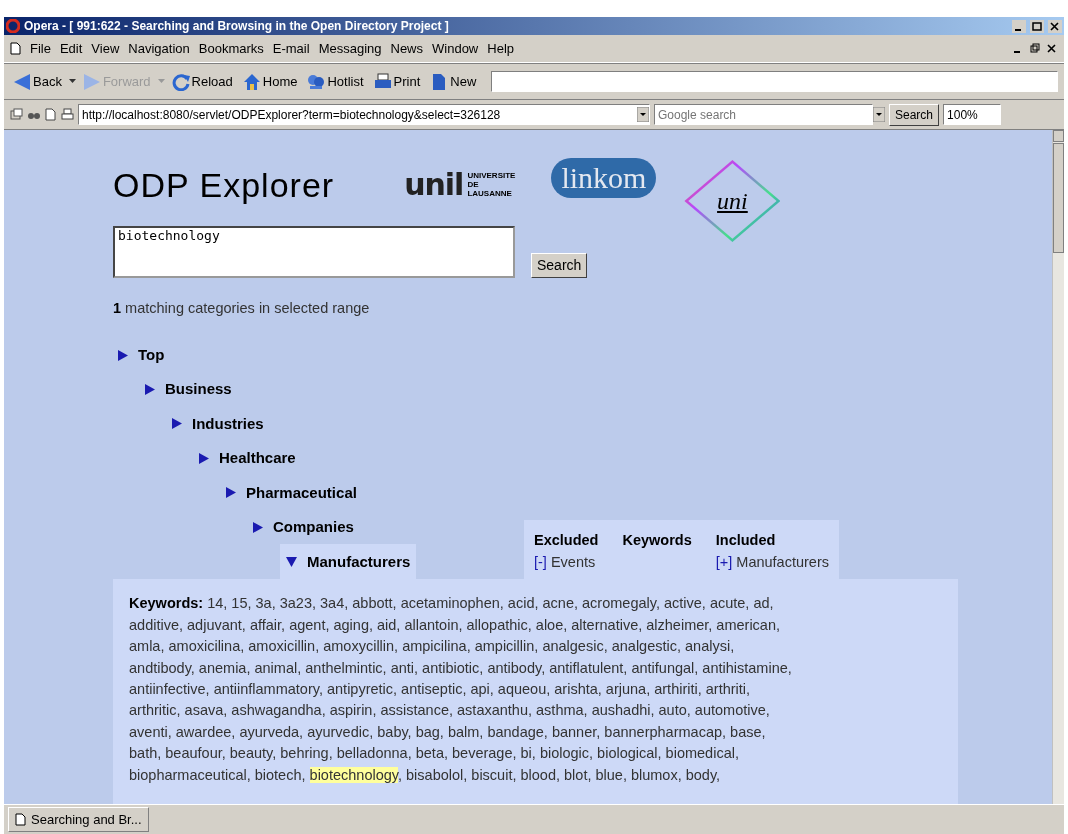 This screenshot has height=834, width=1068. Describe the element at coordinates (91, 81) in the screenshot. I see `arrow-right-icon` at that location.